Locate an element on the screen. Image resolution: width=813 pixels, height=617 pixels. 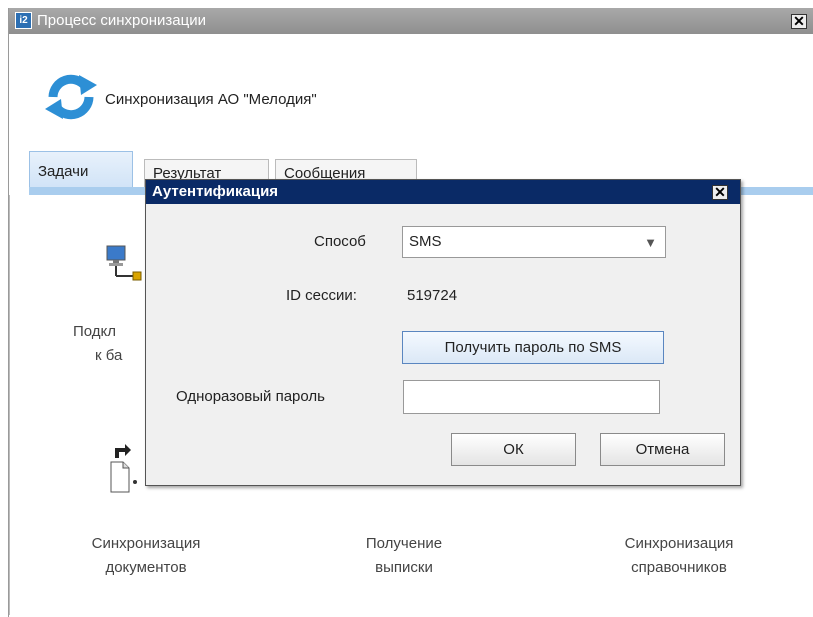
window-close-button: ✕ is located at coordinates (799, 21).